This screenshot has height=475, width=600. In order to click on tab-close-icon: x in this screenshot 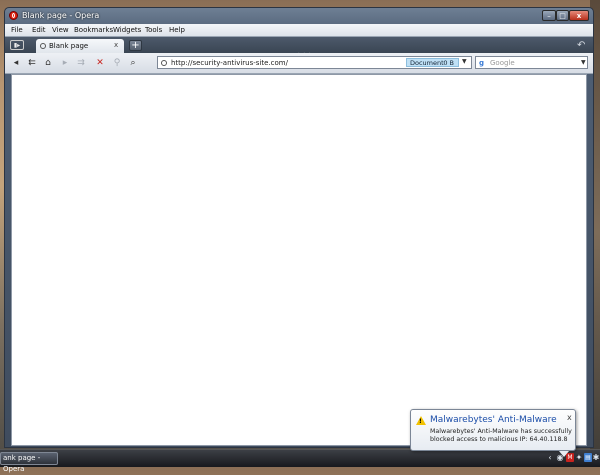, I will do `click(116, 45)`.